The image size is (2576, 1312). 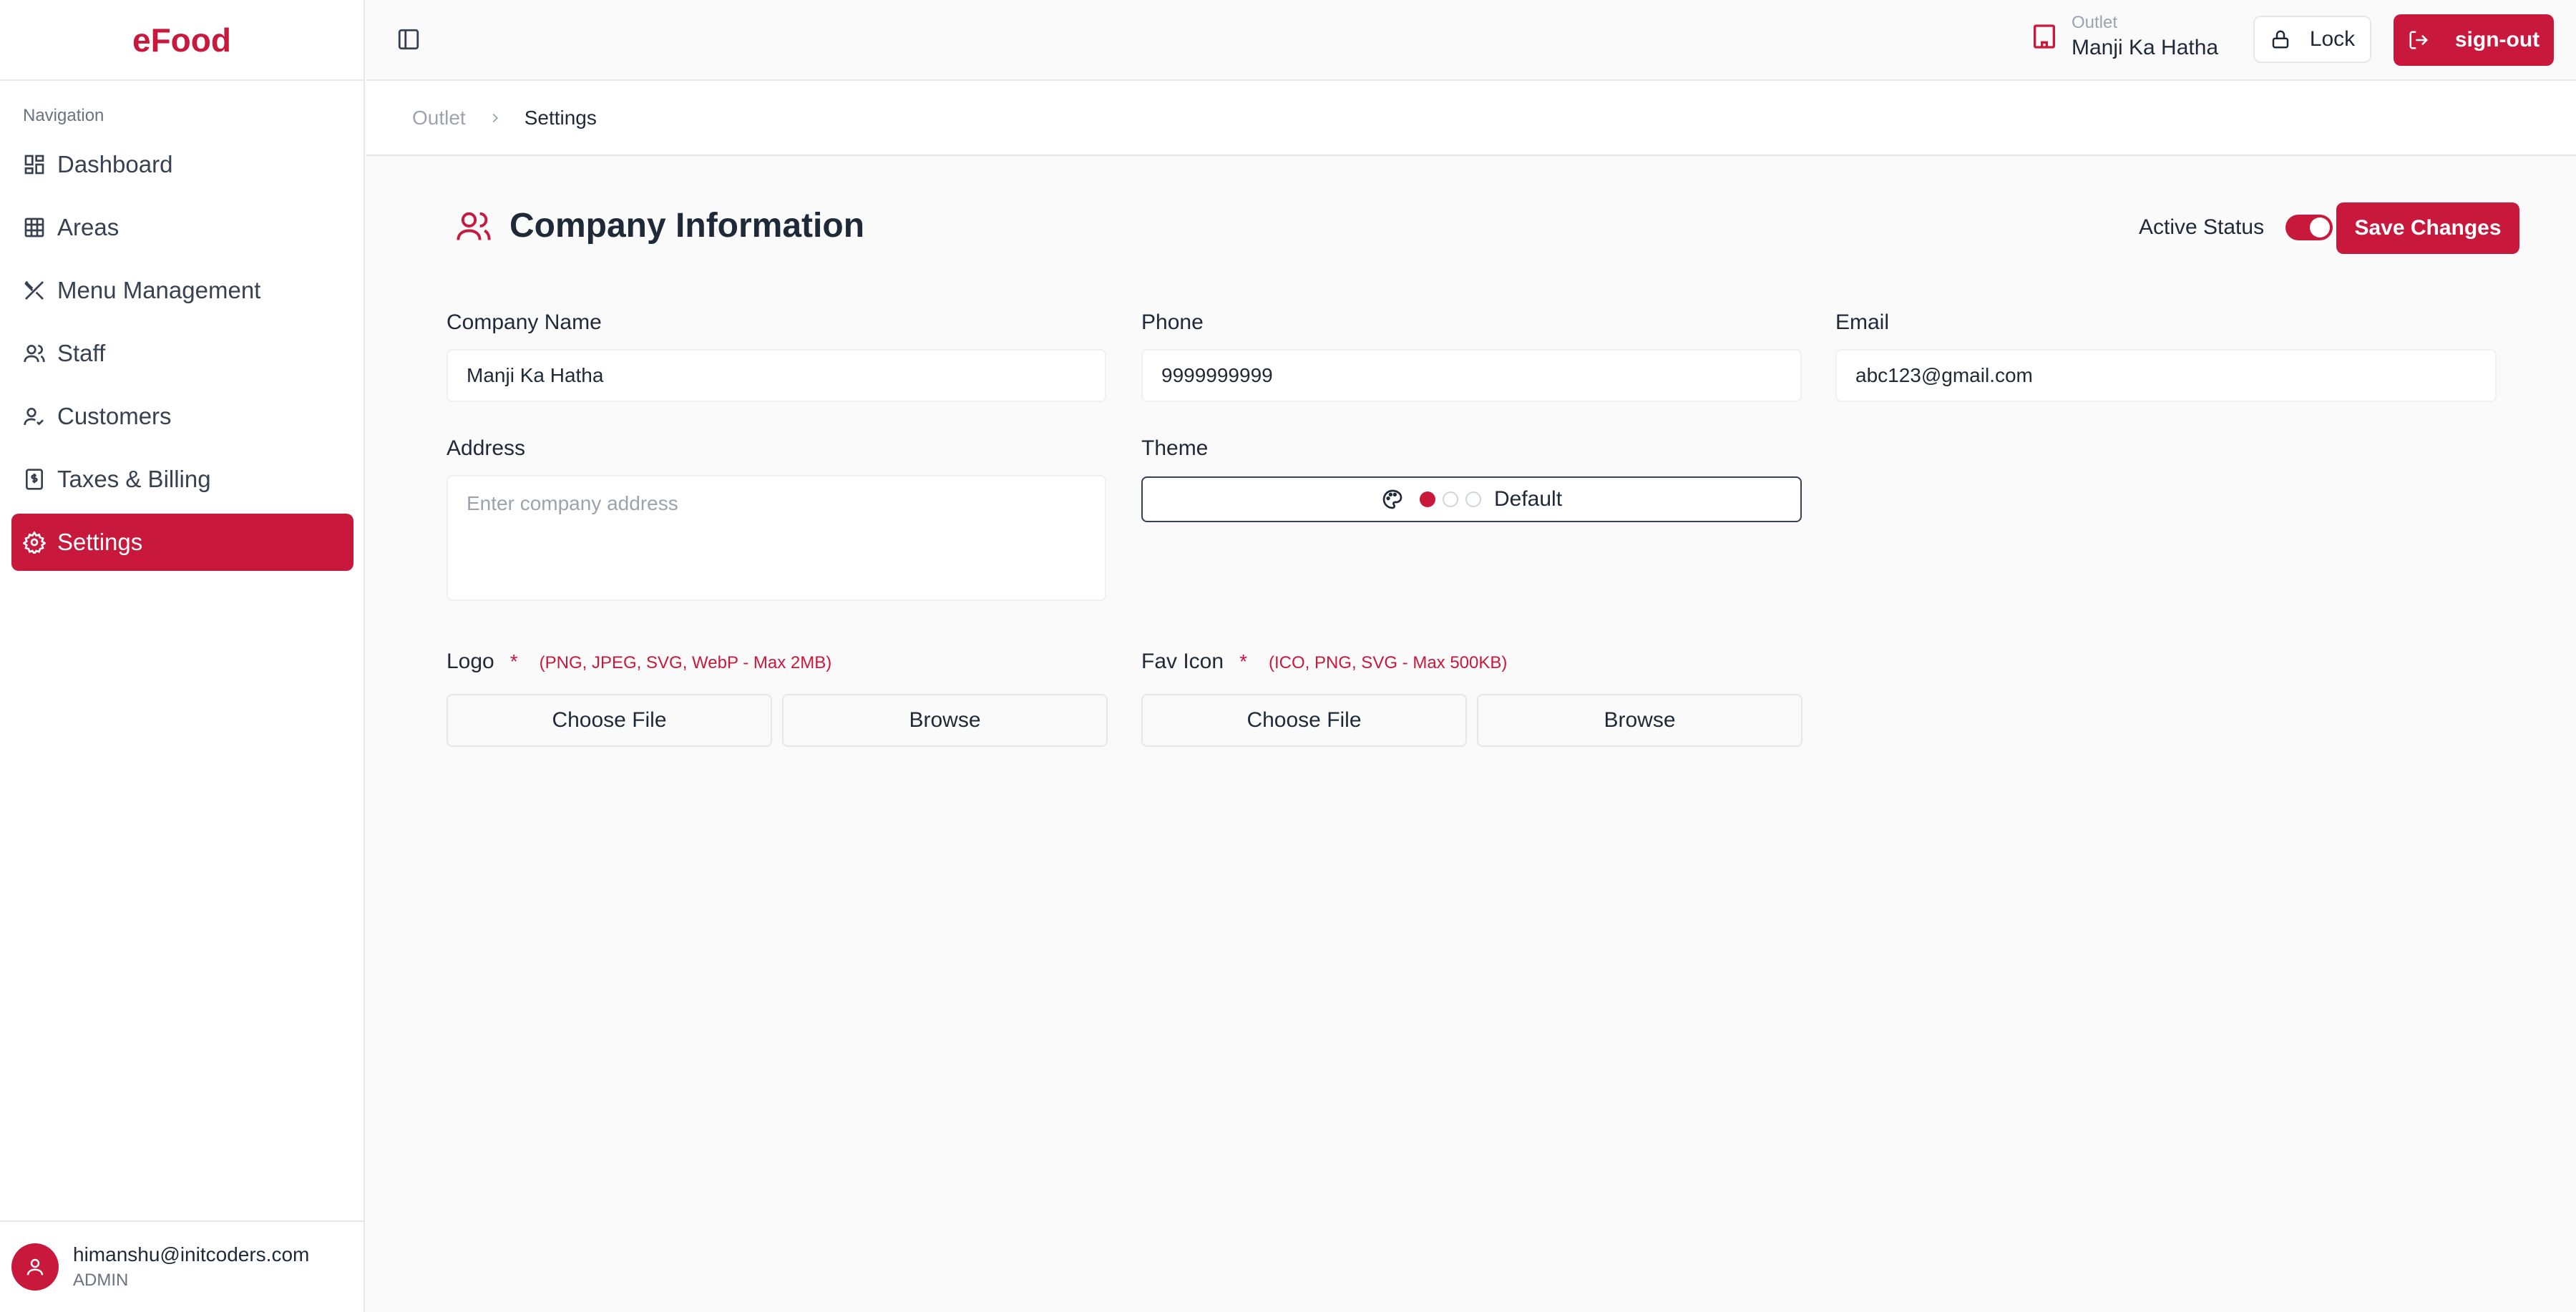 What do you see at coordinates (1862, 322) in the screenshot?
I see `email-label: Email` at bounding box center [1862, 322].